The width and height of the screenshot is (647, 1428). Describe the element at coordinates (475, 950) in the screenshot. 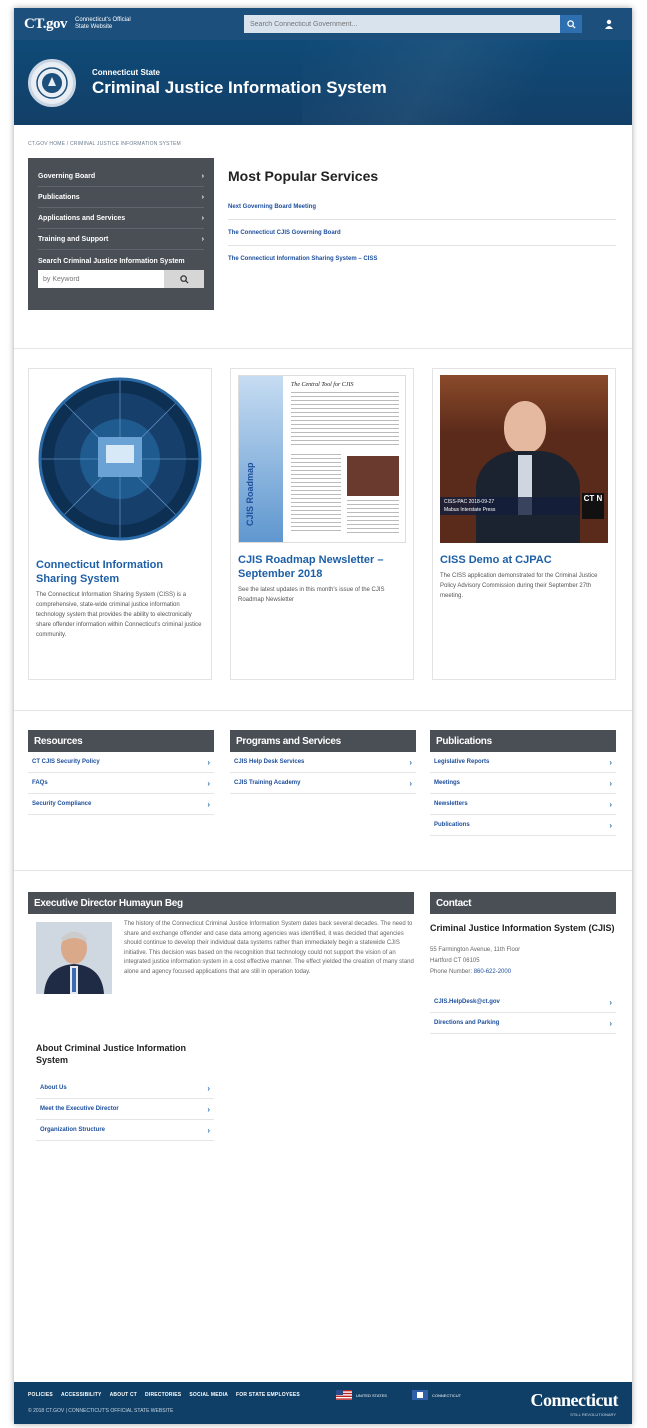

I see `address-line: 55 Farmington Avenue, 11th Floor` at that location.